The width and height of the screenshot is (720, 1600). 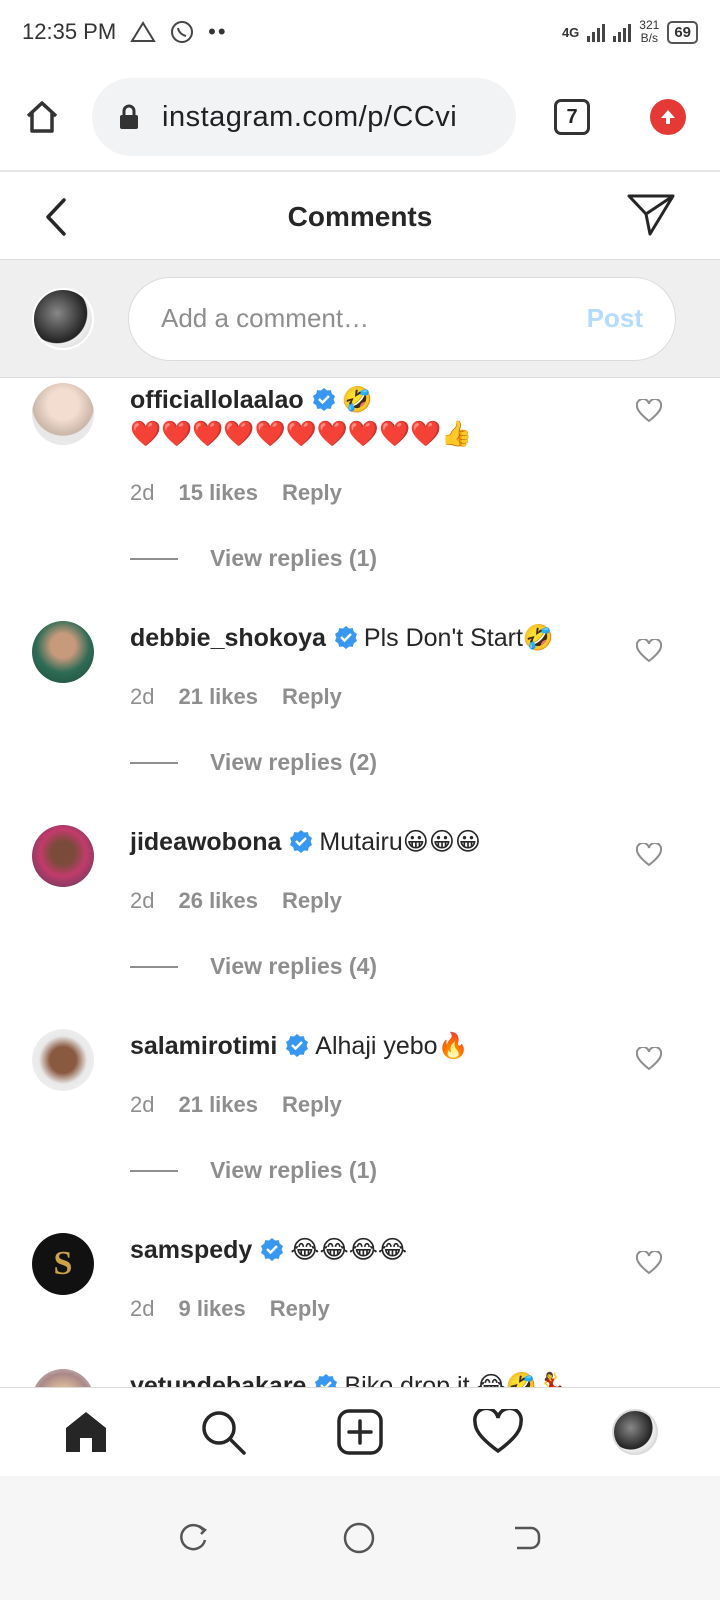 I want to click on comment-meta: 2d 26 likes Reply, so click(x=236, y=901).